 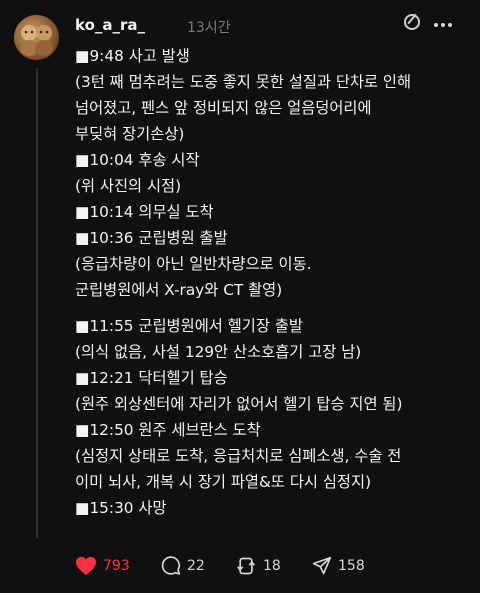 What do you see at coordinates (171, 565) in the screenshot?
I see `comment-icon` at bounding box center [171, 565].